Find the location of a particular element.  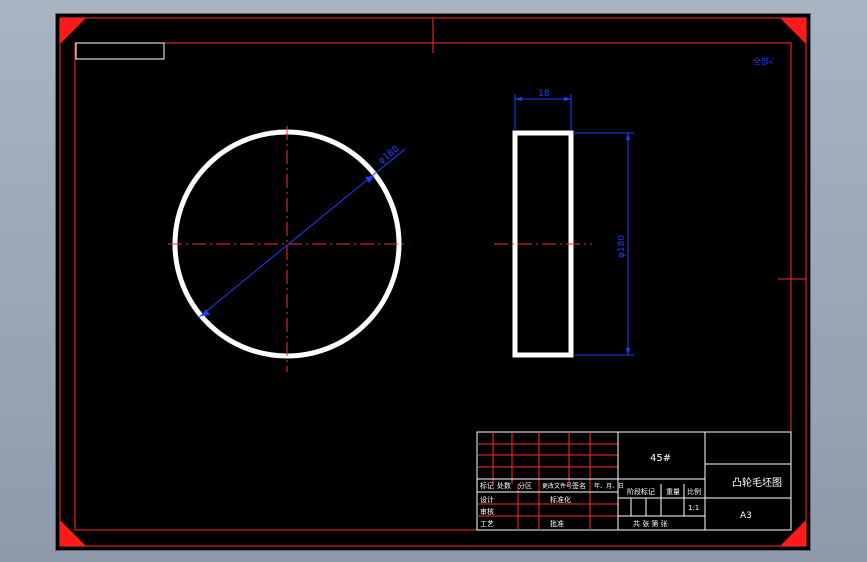

label-change-doc: 更改文件号 is located at coordinates (557, 486).